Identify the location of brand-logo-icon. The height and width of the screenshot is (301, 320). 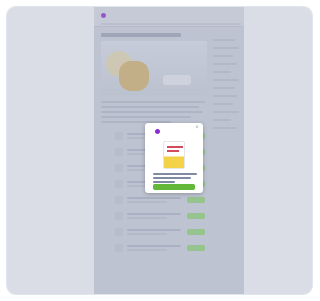
(157, 132).